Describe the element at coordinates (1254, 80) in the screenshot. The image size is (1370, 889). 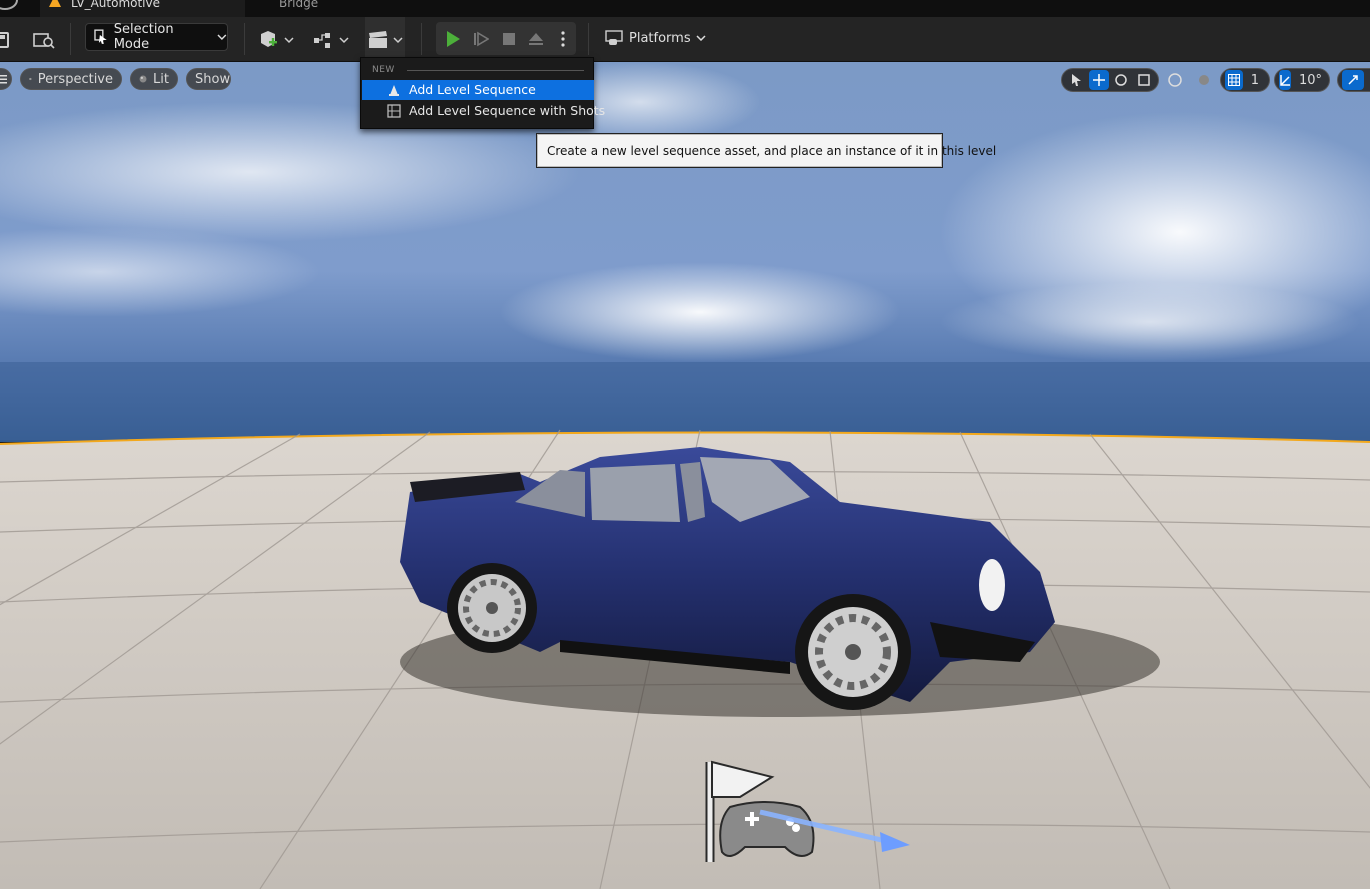
I see `grid-snap-value: 1` at that location.